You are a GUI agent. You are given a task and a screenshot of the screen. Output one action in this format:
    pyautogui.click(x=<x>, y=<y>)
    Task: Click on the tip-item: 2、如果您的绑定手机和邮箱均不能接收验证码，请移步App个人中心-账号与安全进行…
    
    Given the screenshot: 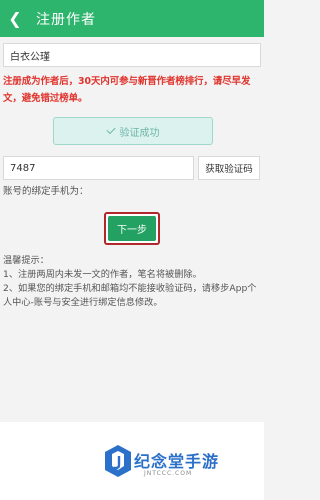 What is the action you would take?
    pyautogui.click(x=130, y=295)
    